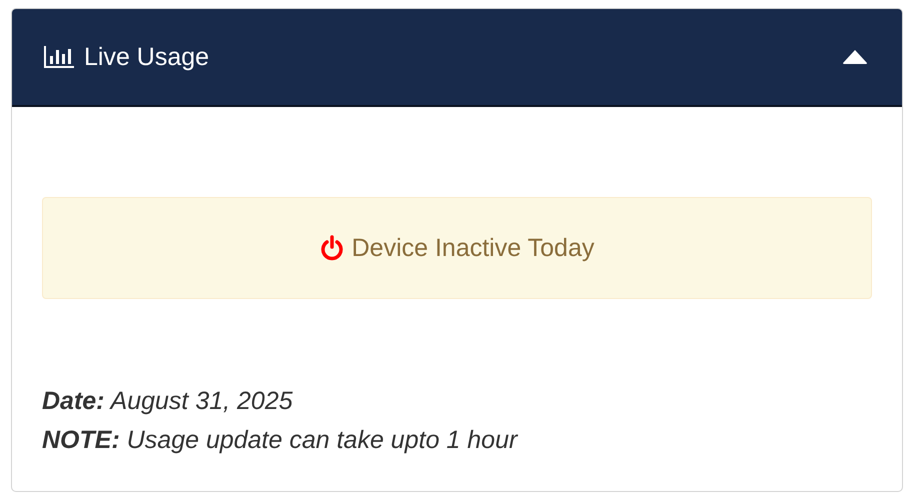 This screenshot has width=908, height=500. What do you see at coordinates (855, 57) in the screenshot?
I see `caret-icon` at bounding box center [855, 57].